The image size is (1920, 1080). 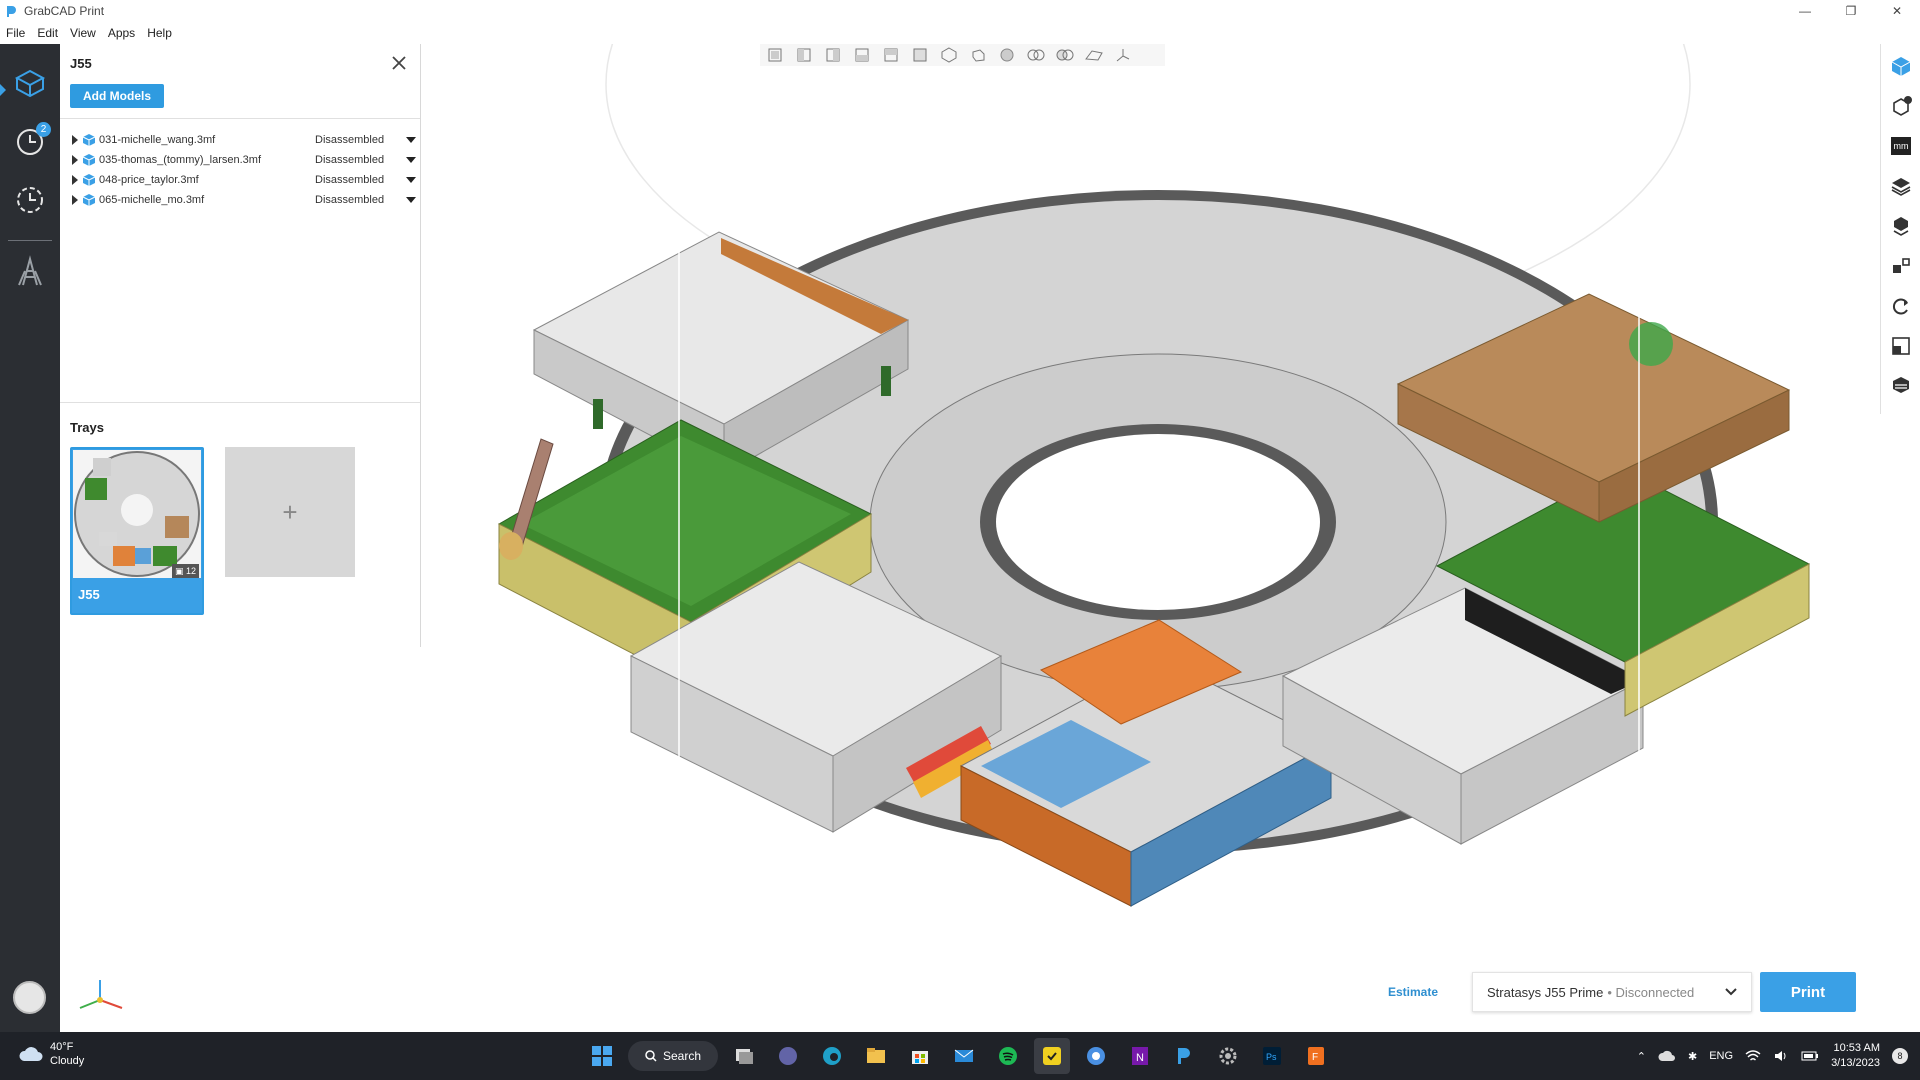 What do you see at coordinates (775, 55) in the screenshot?
I see `front-view-icon` at bounding box center [775, 55].